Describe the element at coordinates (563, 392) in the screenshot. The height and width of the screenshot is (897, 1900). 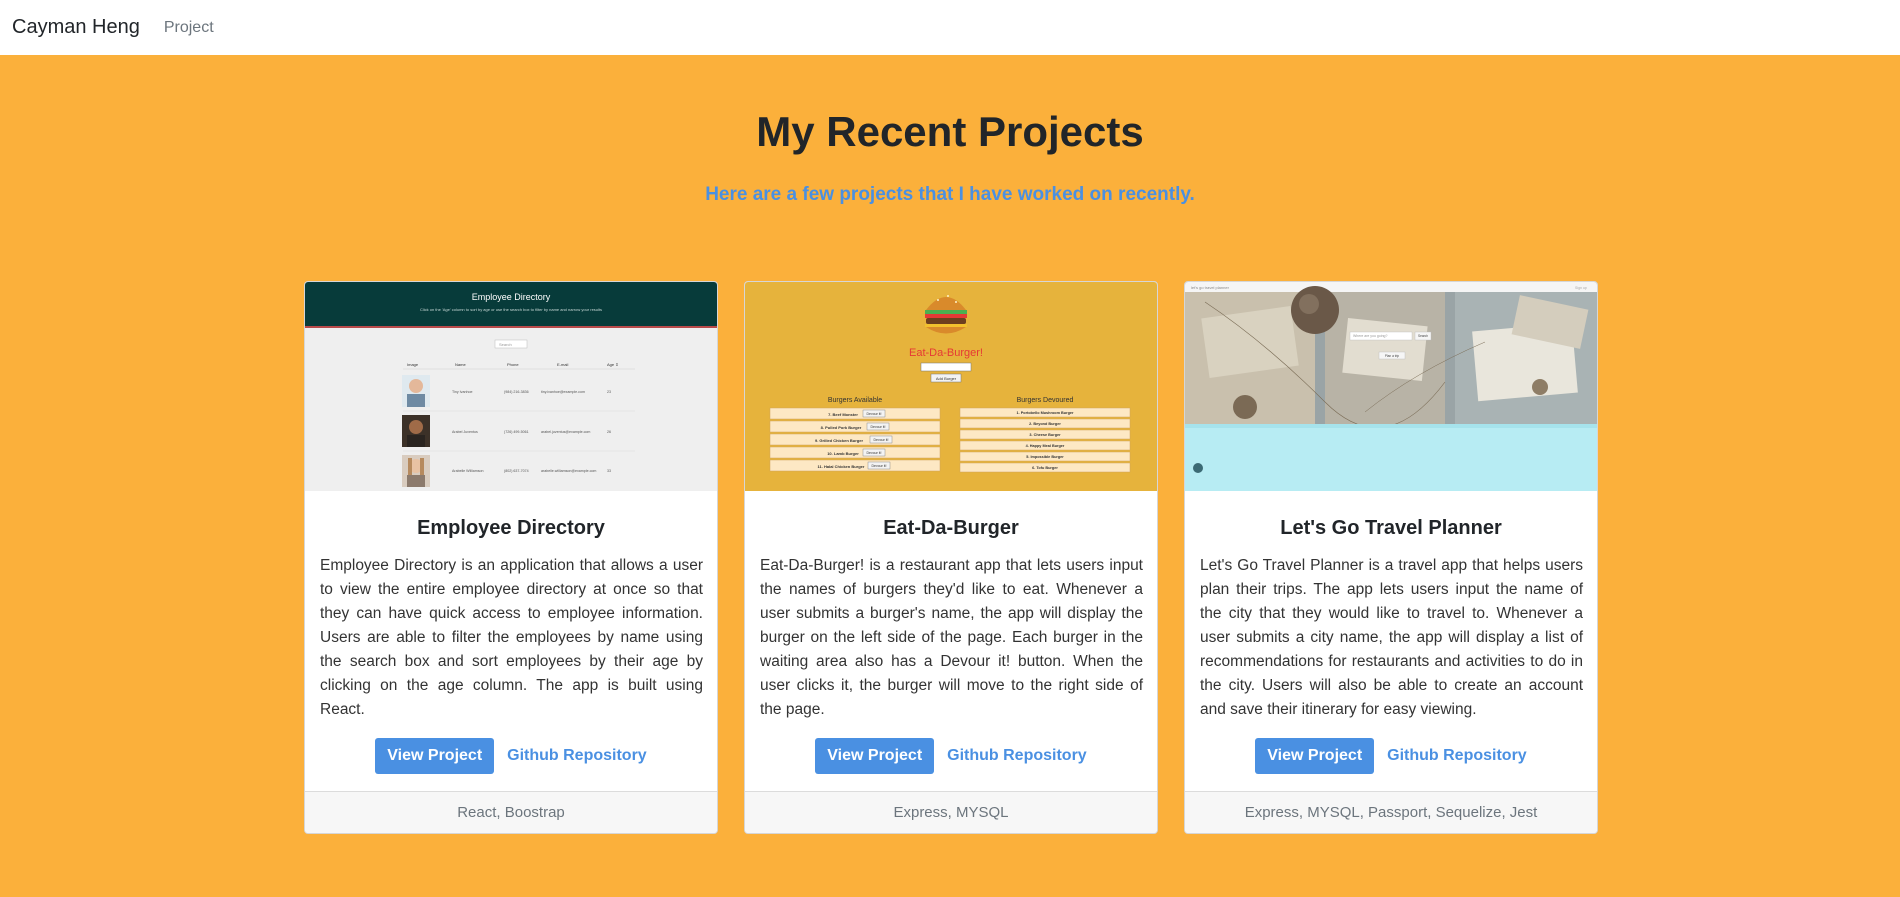
I see `svg-text: tiny.ivanhoe@example.com` at that location.